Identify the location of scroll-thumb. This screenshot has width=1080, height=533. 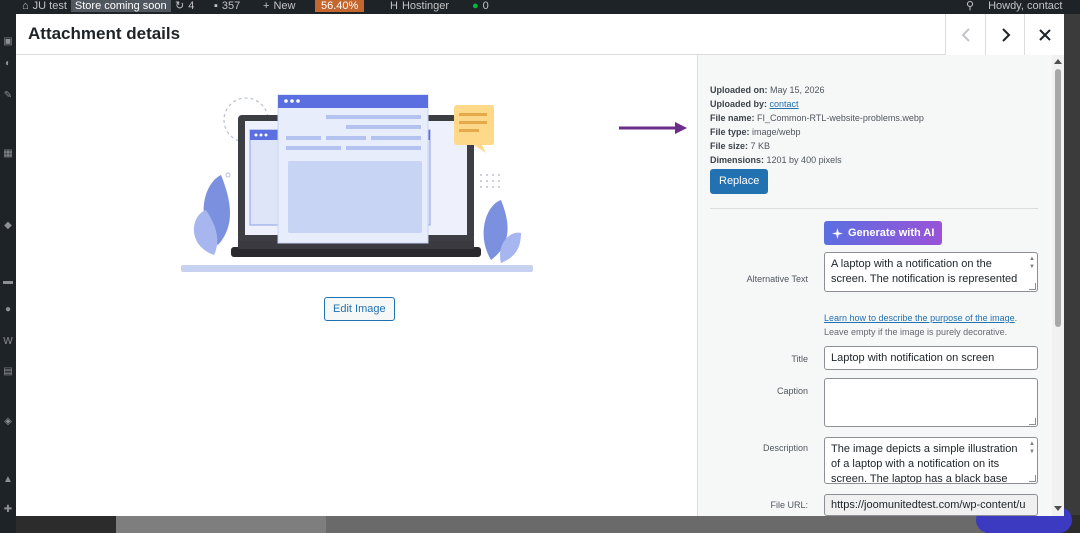
(1058, 198).